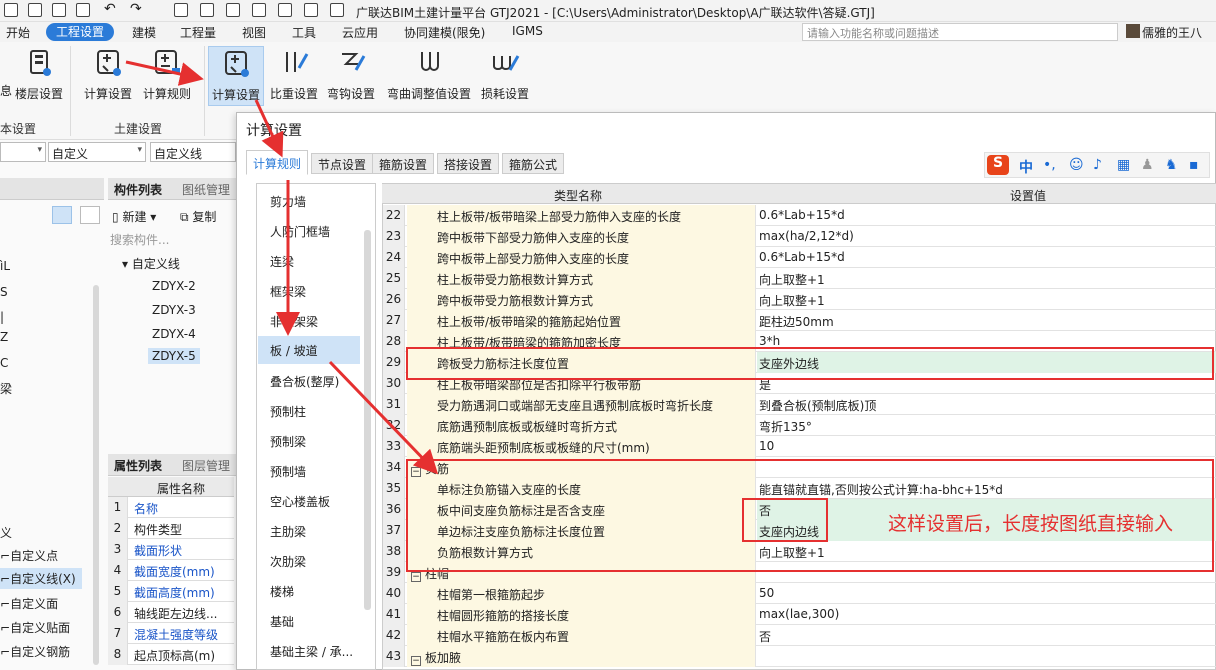  I want to click on category-item: 人防门框墙, so click(300, 231).